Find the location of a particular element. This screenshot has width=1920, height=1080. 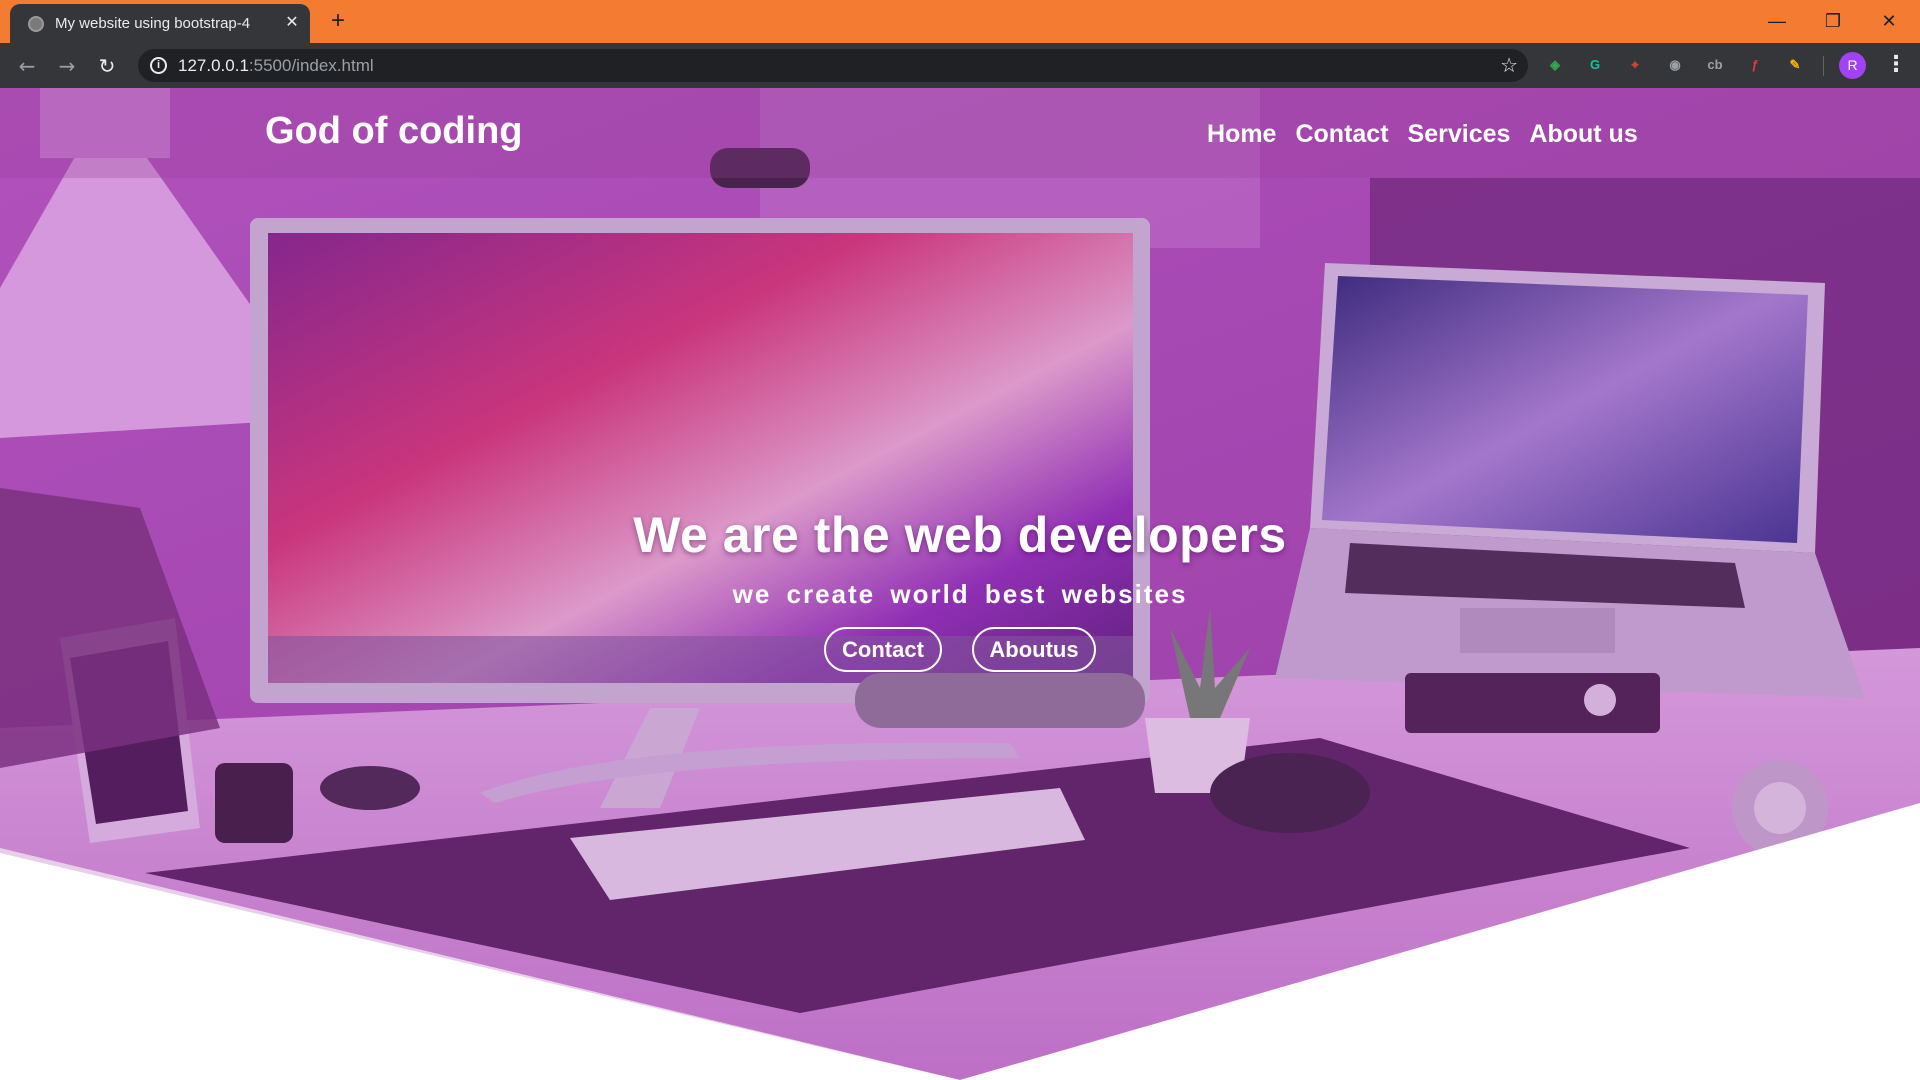

restore-button: ❐ is located at coordinates (1833, 21).